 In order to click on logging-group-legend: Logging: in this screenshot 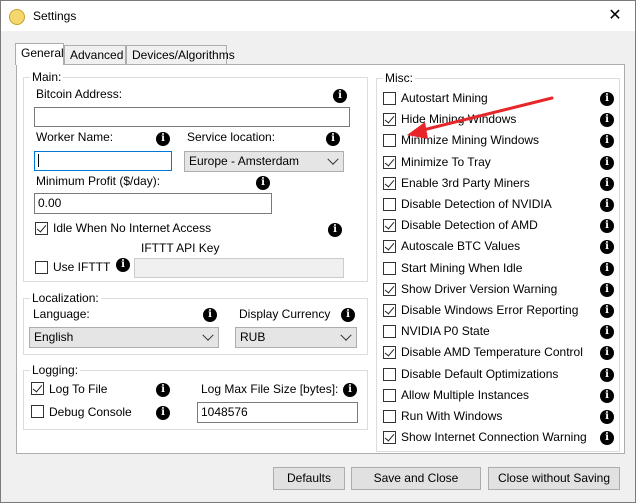, I will do `click(55, 370)`.